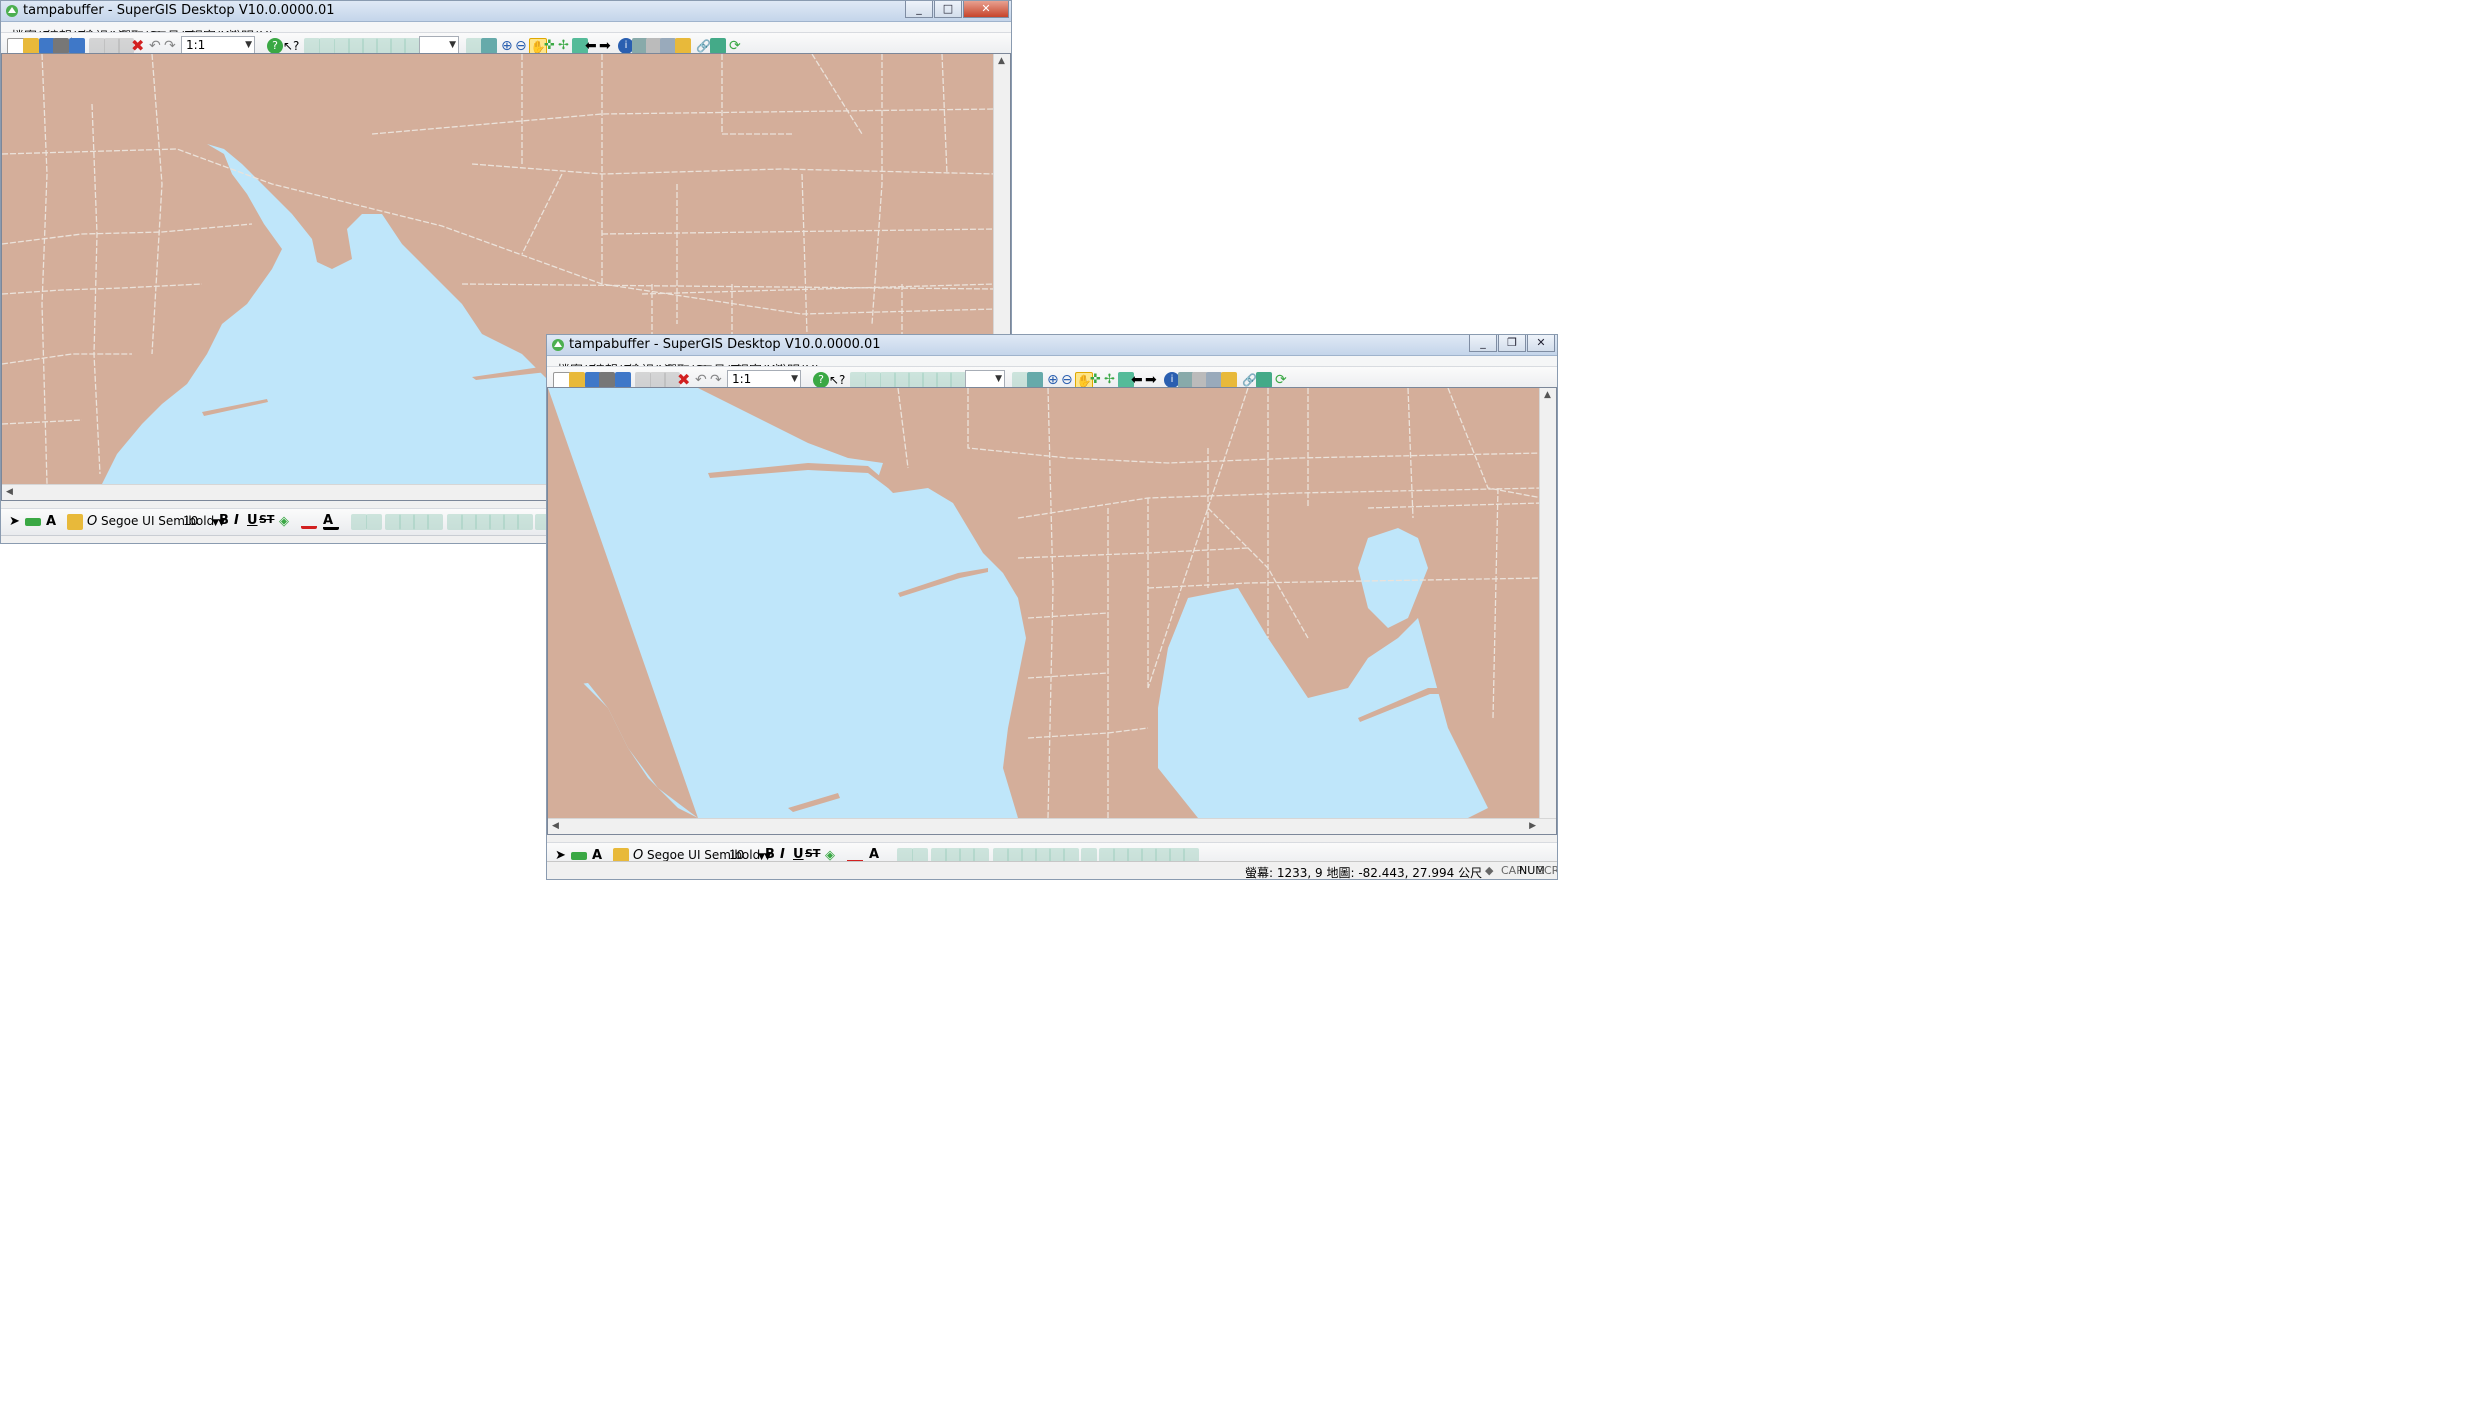 Image resolution: width=2480 pixels, height=1404 pixels. I want to click on maximize-button: □, so click(948, 9).